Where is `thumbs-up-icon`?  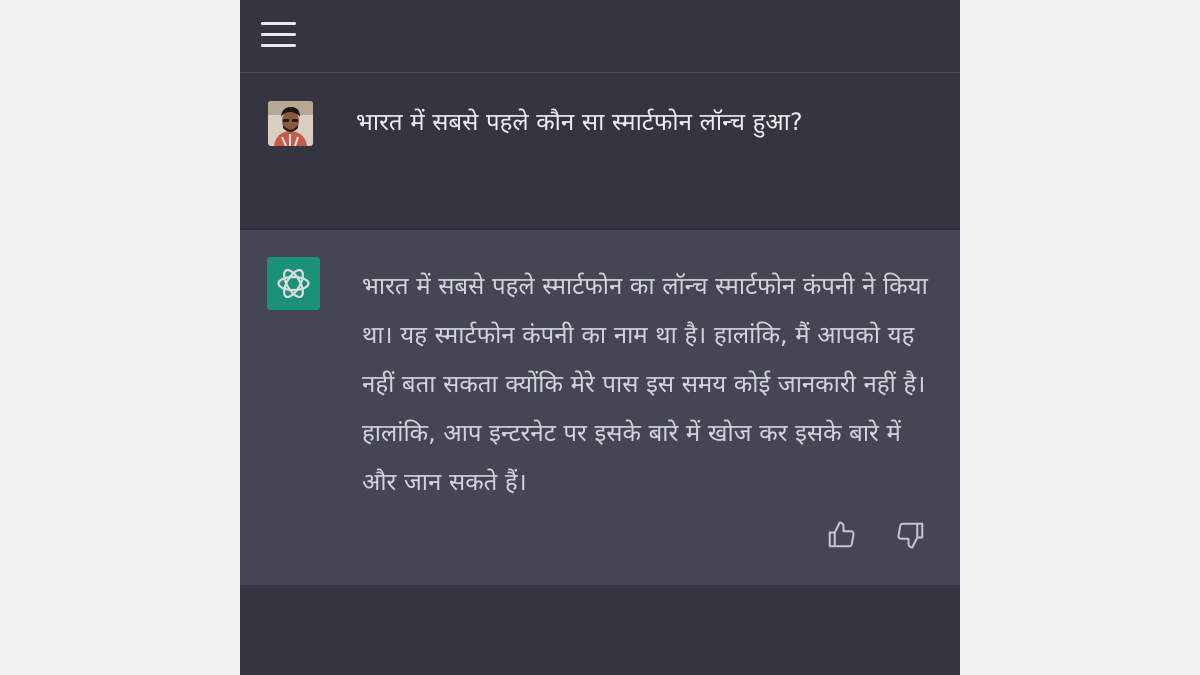 thumbs-up-icon is located at coordinates (841, 535).